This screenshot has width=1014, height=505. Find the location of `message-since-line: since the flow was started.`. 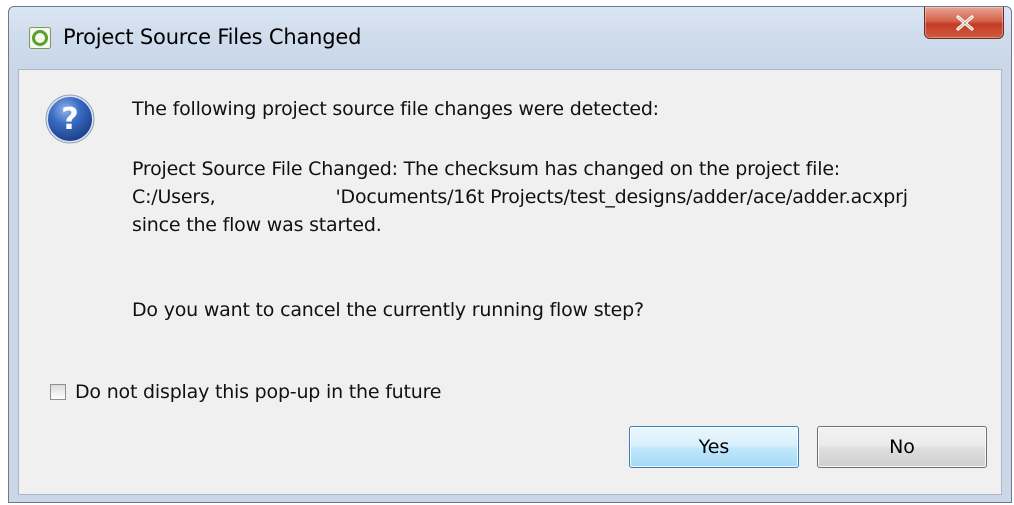

message-since-line: since the flow was started. is located at coordinates (257, 225).